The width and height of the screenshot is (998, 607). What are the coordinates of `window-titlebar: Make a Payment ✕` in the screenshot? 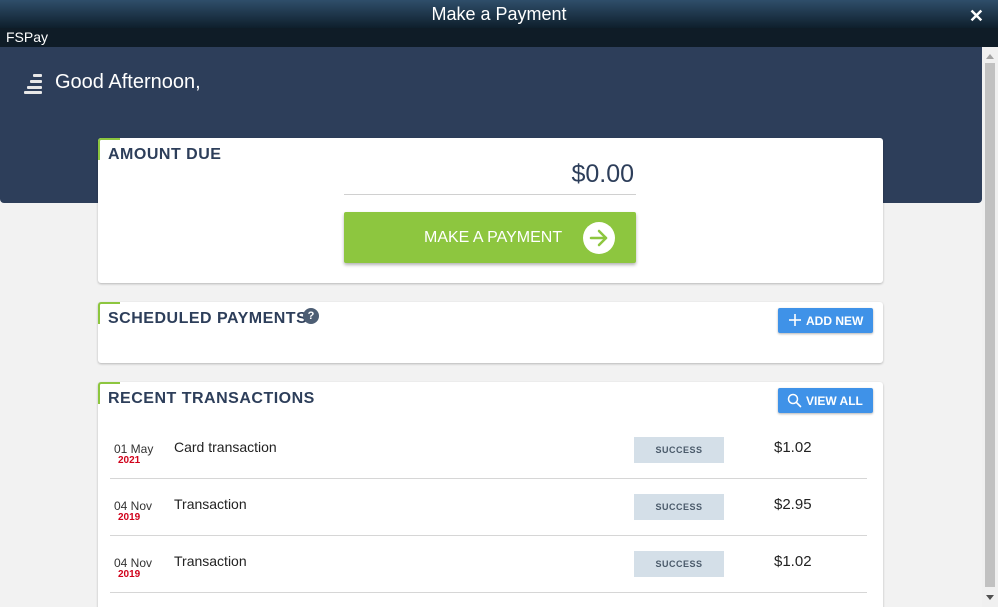 It's located at (499, 14).